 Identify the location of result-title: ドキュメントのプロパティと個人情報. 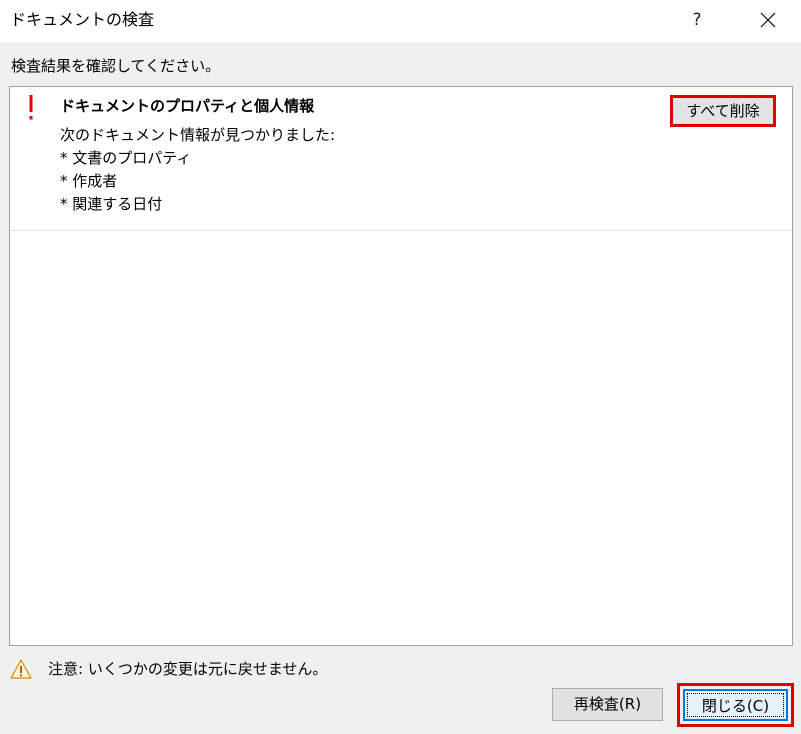
(187, 106).